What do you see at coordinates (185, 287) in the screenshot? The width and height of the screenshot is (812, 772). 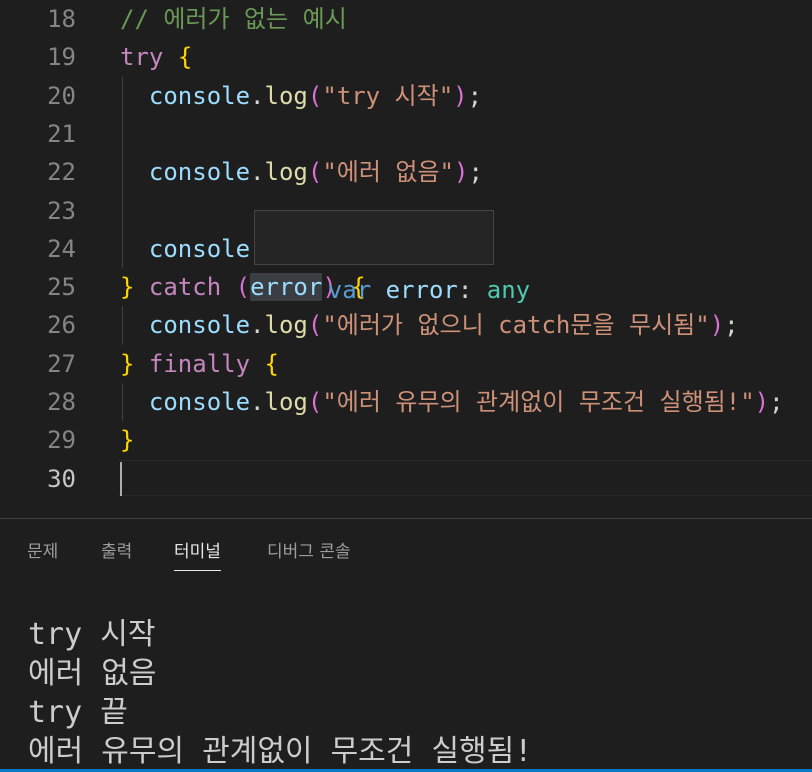 I see `code-token: catch` at bounding box center [185, 287].